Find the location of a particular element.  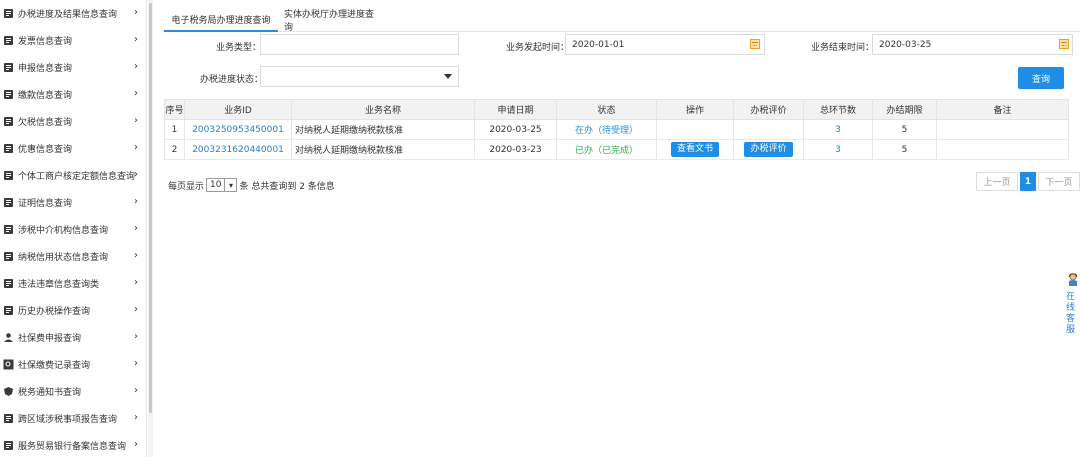

page-size-select: 10 ▾ is located at coordinates (222, 185).